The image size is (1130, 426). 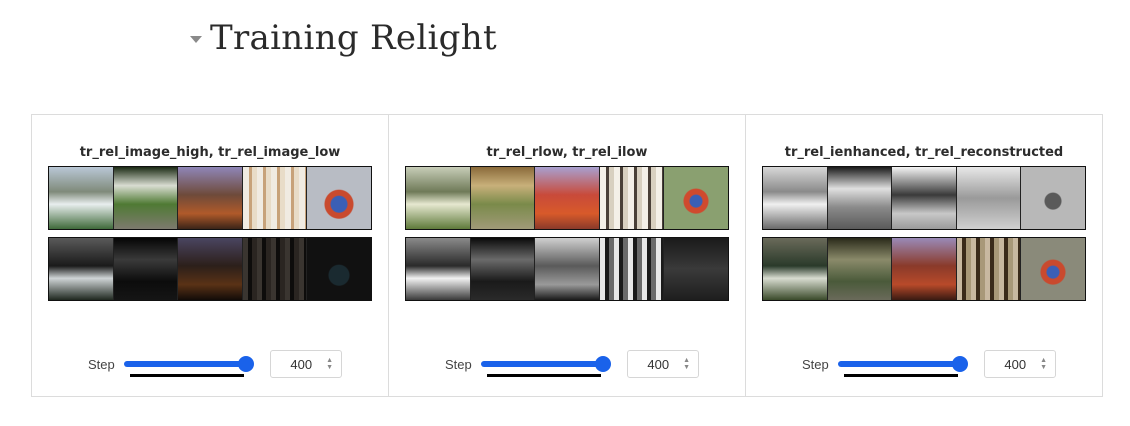 I want to click on section-title: Training Relight, so click(x=353, y=38).